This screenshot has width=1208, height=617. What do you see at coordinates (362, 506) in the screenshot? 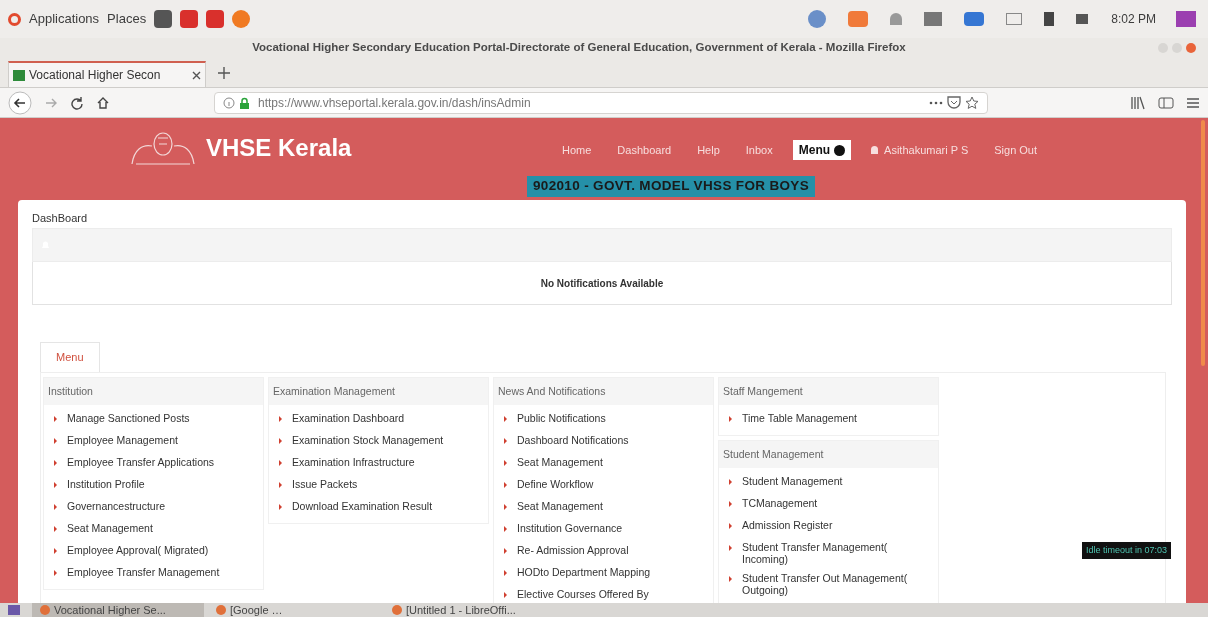
I see `menu-link: Download Examination Result` at bounding box center [362, 506].